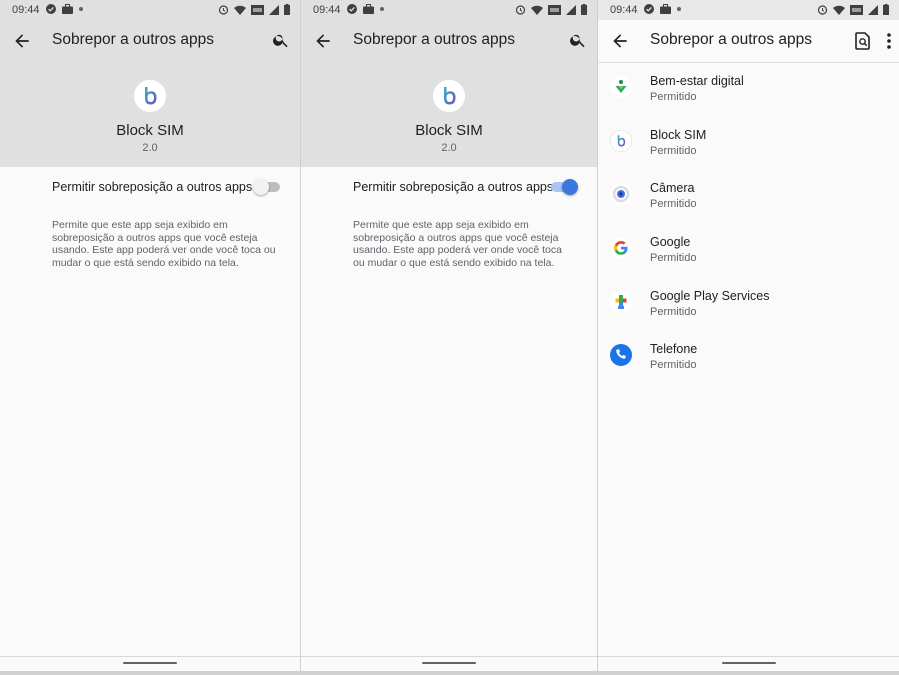 The image size is (899, 675). Describe the element at coordinates (710, 295) in the screenshot. I see `app-name: Google Play Services` at that location.